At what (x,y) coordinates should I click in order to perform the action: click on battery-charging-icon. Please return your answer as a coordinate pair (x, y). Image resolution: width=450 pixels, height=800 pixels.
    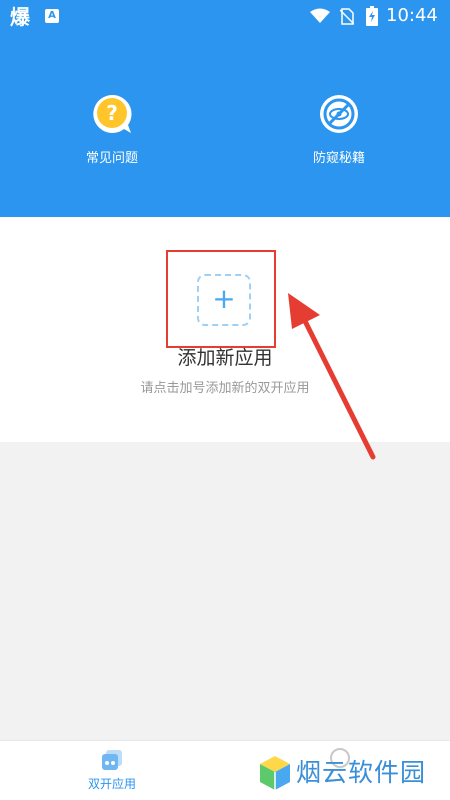
    Looking at the image, I should click on (372, 16).